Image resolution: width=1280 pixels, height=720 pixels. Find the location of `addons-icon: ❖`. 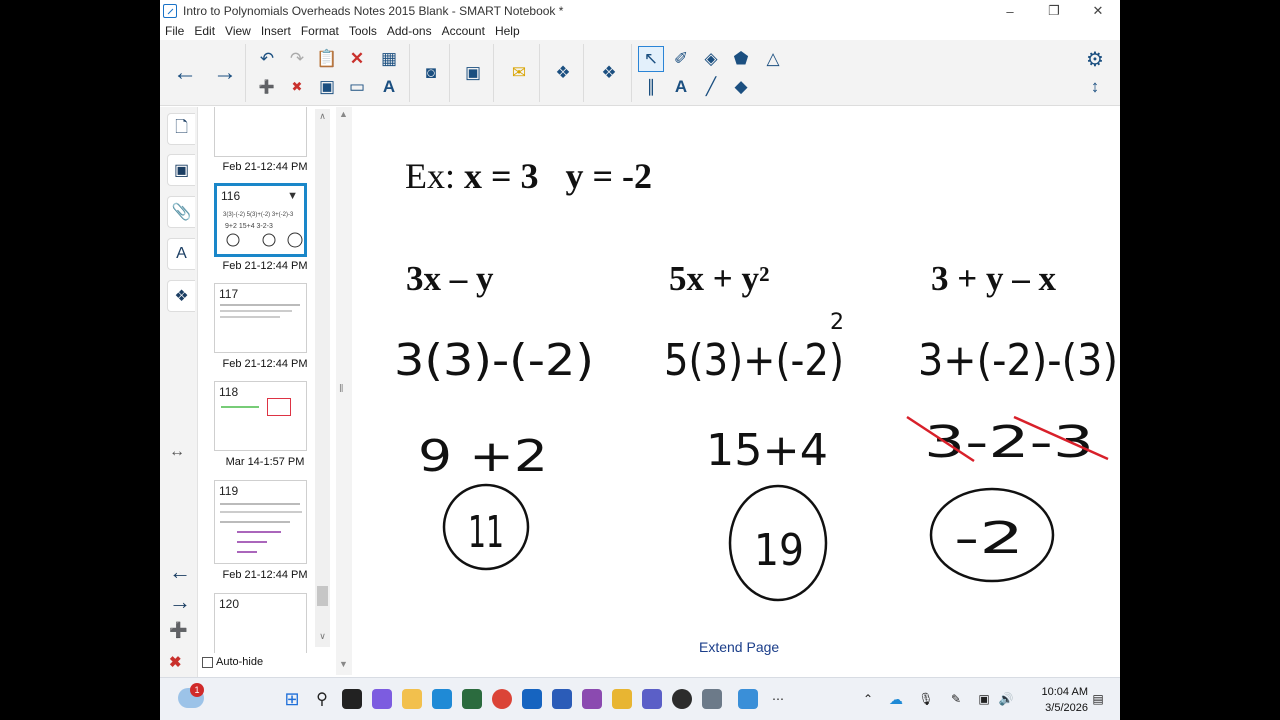

addons-icon: ❖ is located at coordinates (563, 73).